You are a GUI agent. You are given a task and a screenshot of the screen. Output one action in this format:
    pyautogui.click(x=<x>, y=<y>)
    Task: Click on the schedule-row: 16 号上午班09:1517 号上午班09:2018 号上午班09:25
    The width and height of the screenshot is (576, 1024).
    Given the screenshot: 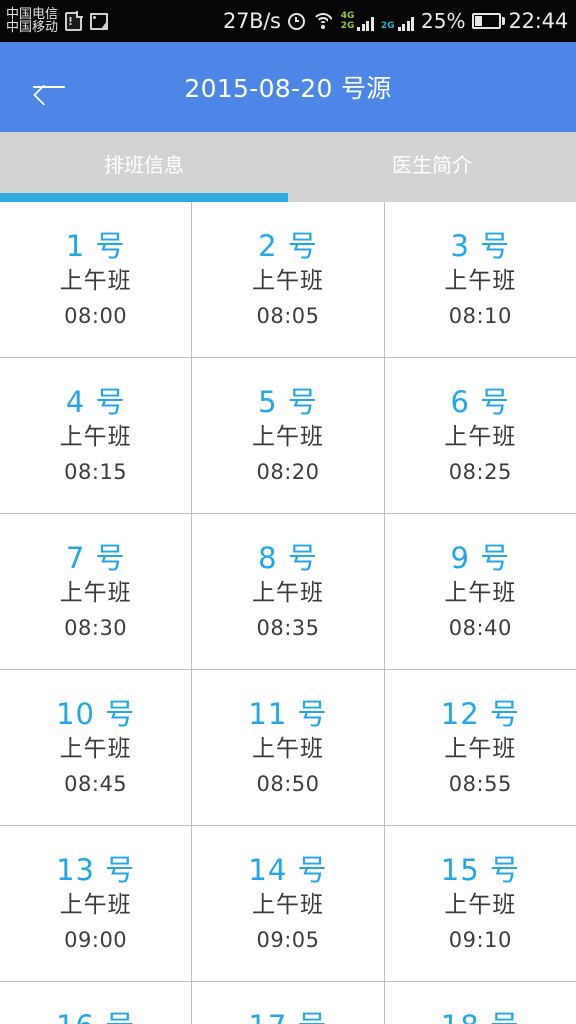 What is the action you would take?
    pyautogui.click(x=288, y=1003)
    